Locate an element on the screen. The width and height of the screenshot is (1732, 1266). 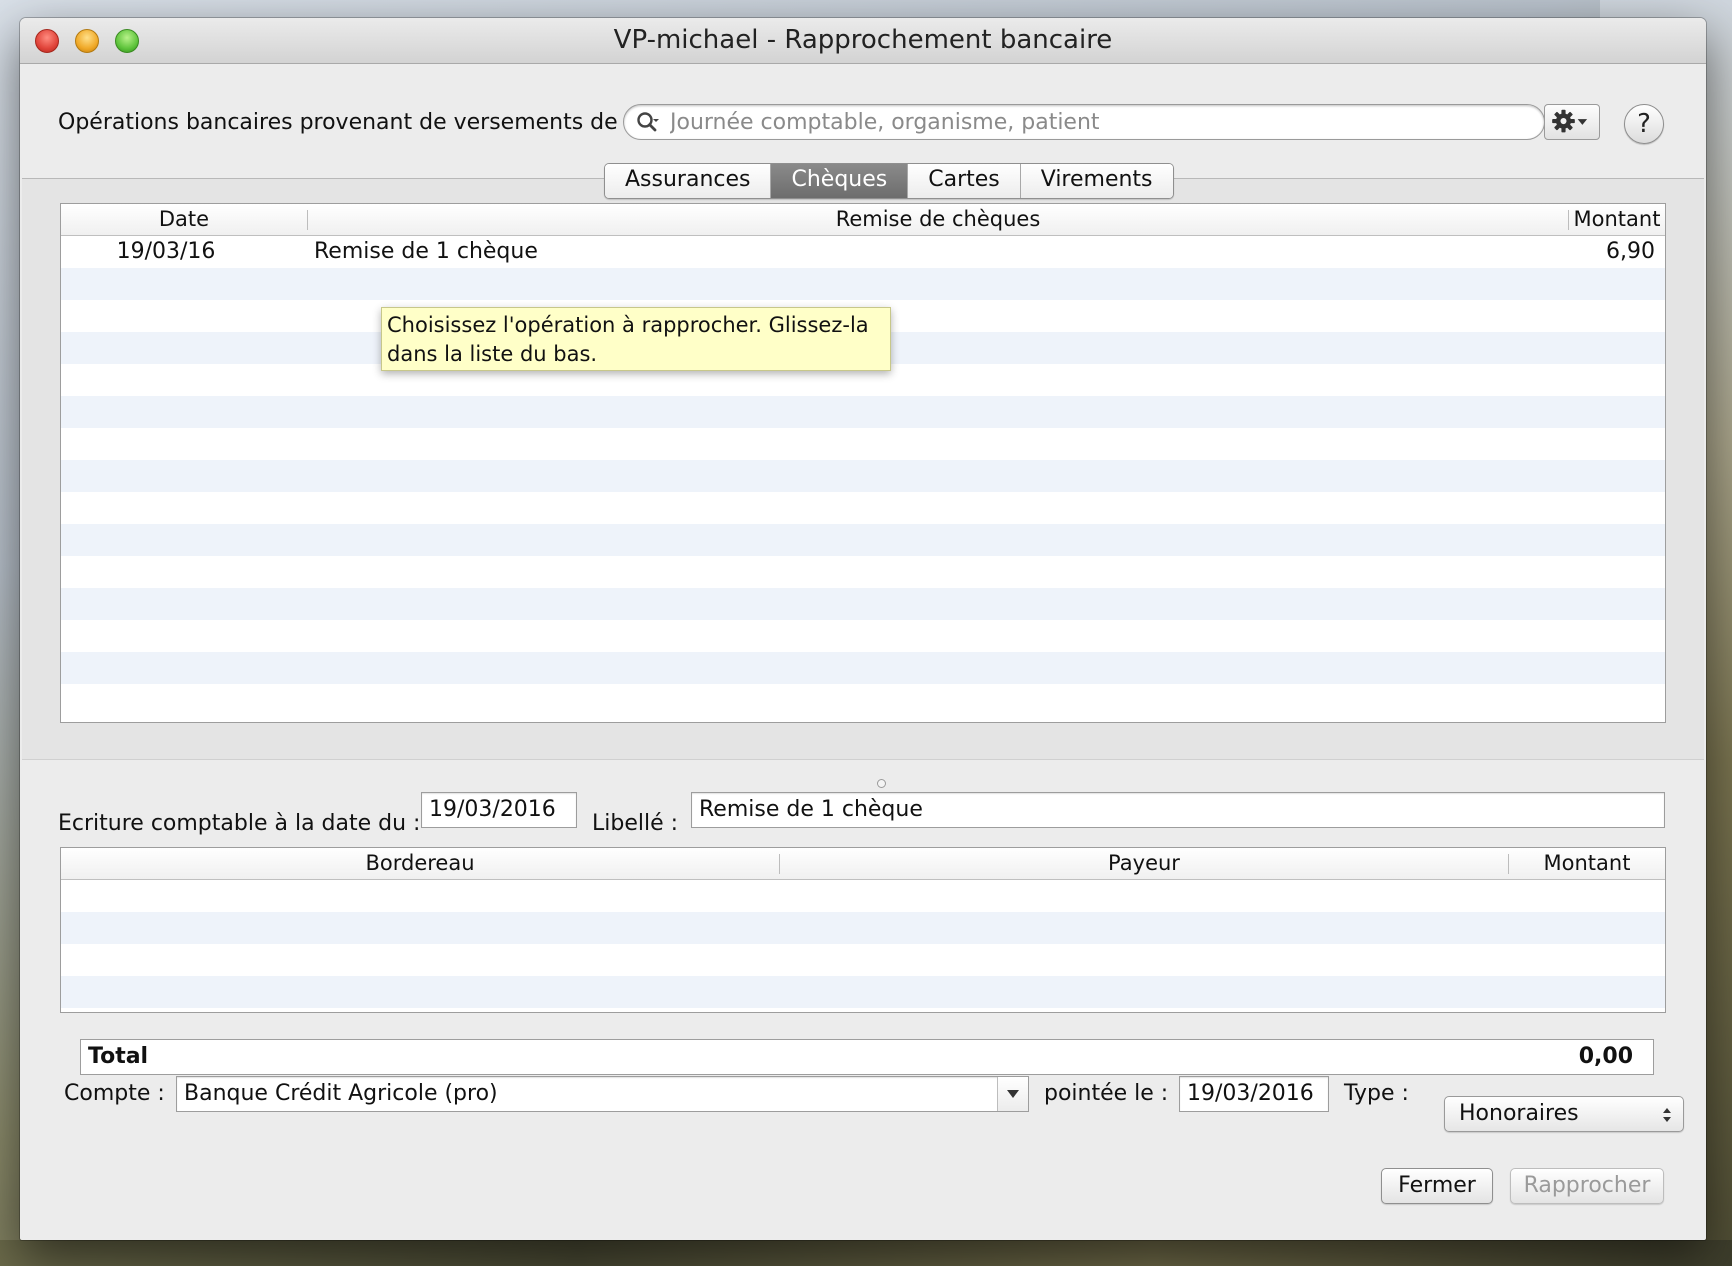
pointed-date-field: 19/03/2016 is located at coordinates (1254, 1094).